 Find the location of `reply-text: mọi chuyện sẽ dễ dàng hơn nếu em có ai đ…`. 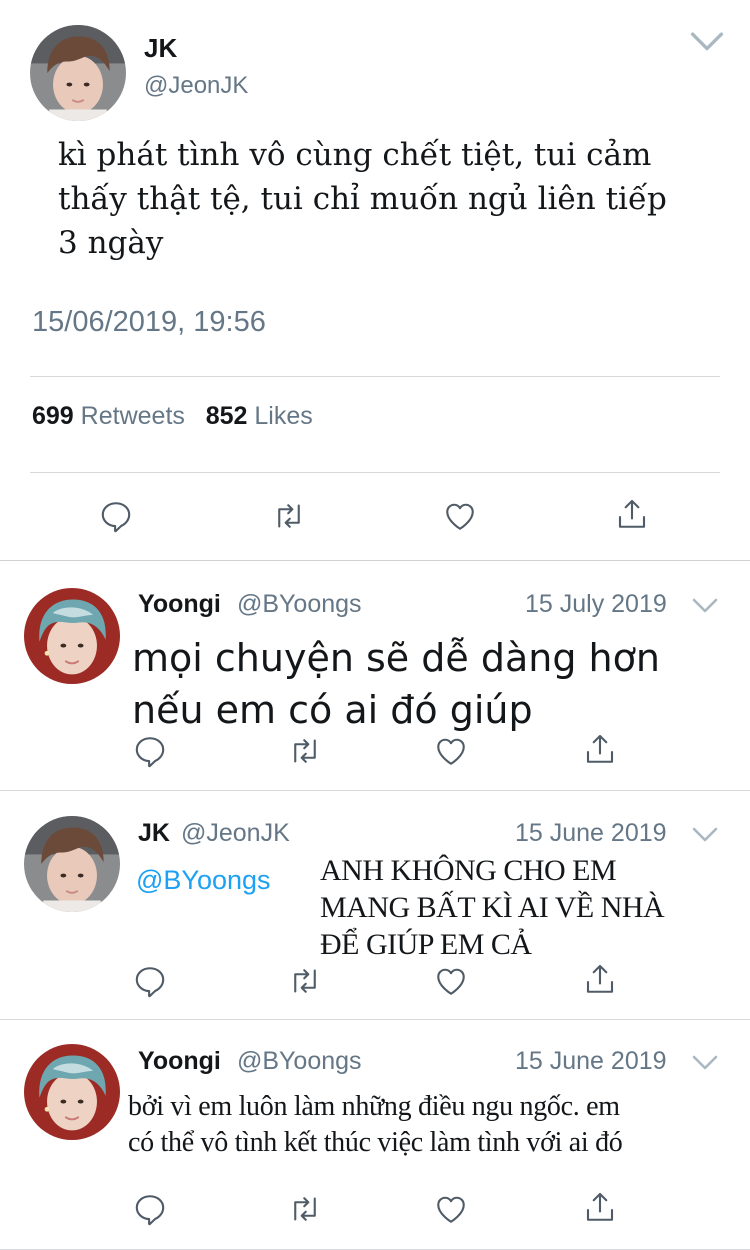

reply-text: mọi chuyện sẽ dễ dàng hơn nếu em có ai đ… is located at coordinates (432, 684).